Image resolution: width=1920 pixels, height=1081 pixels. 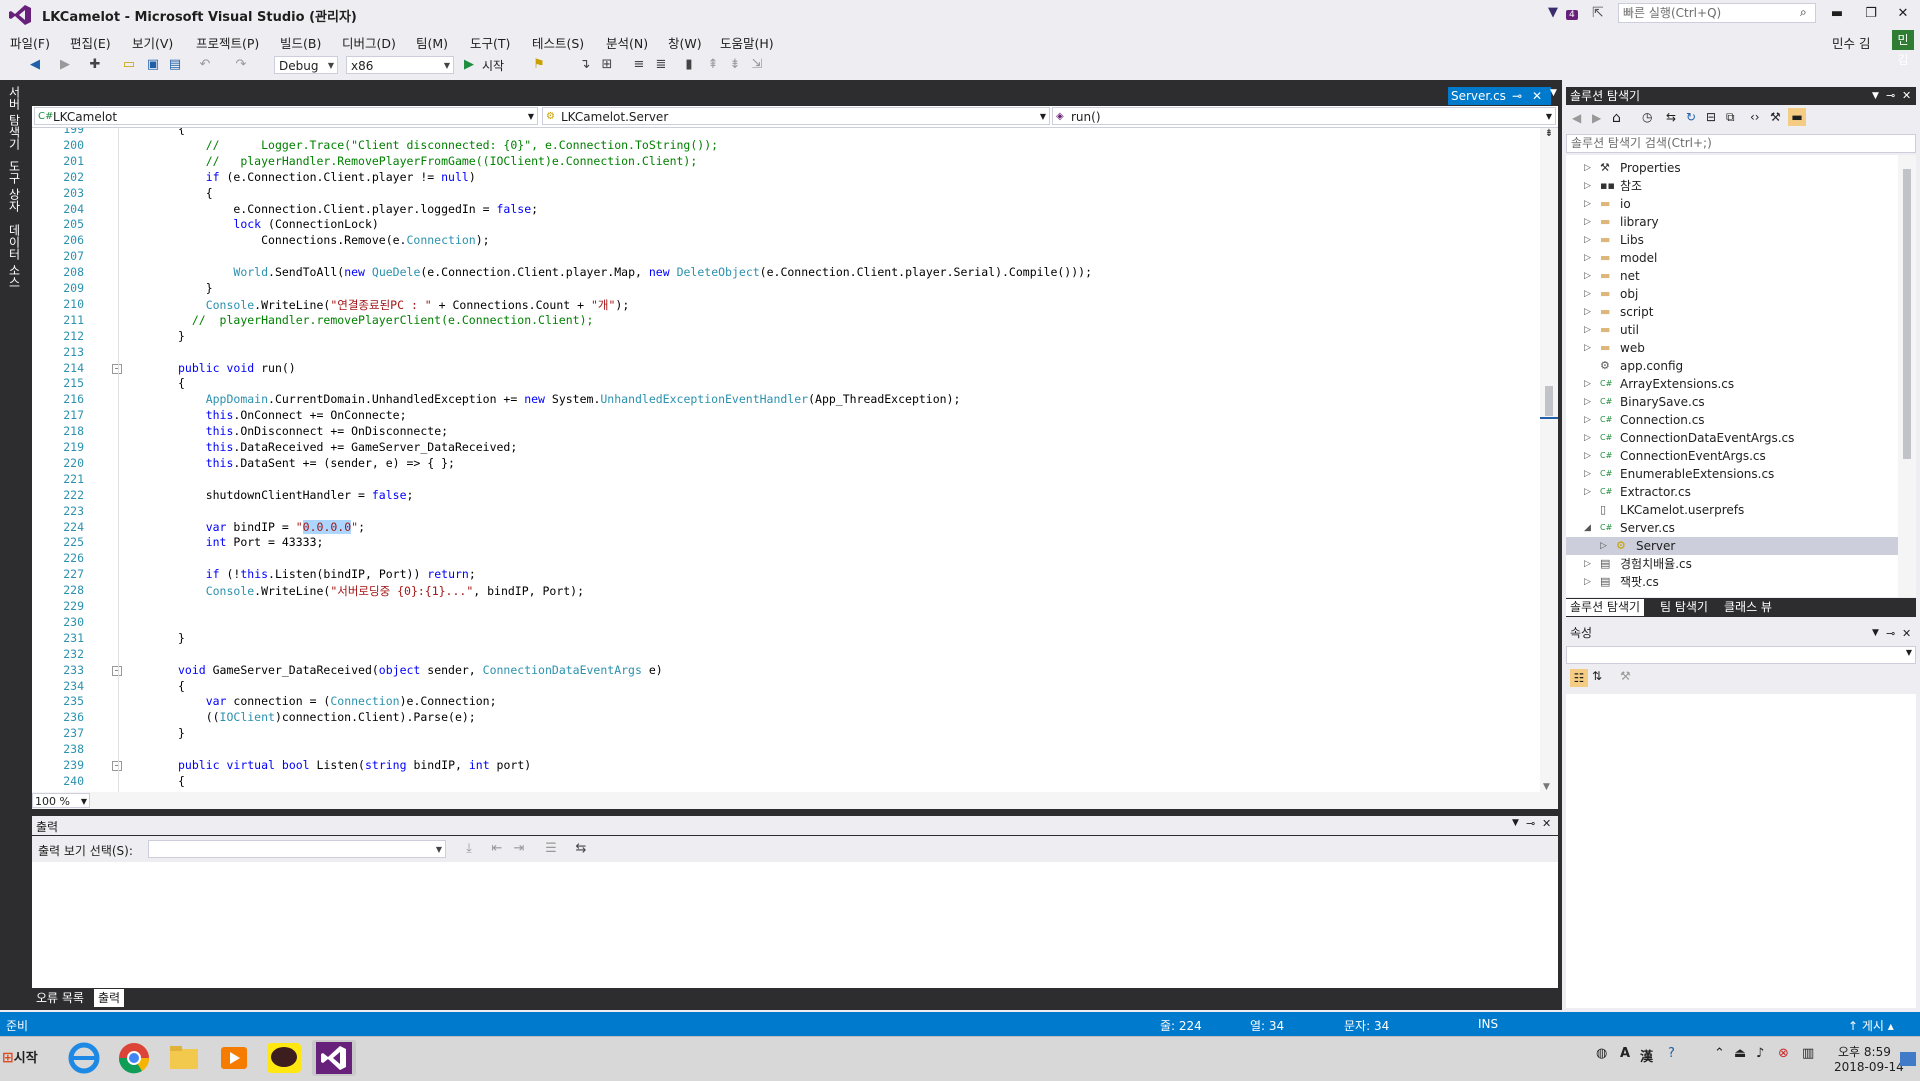 What do you see at coordinates (795, 925) in the screenshot?
I see `output-pane` at bounding box center [795, 925].